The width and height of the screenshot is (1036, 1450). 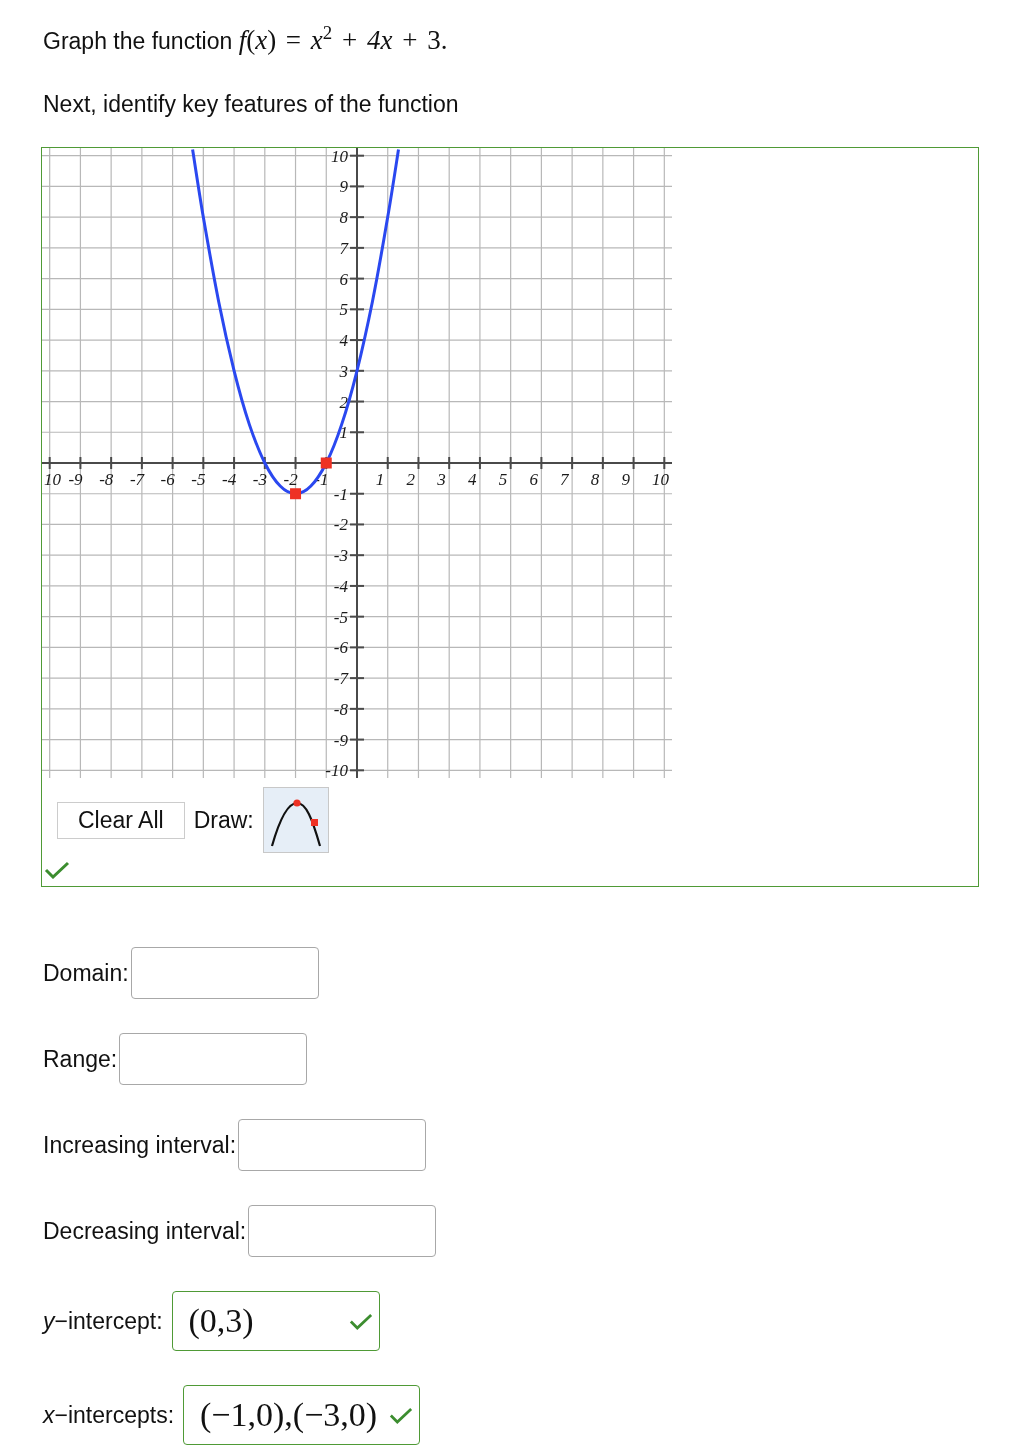 What do you see at coordinates (103, 1321) in the screenshot?
I see `field-label: y−intercept:` at bounding box center [103, 1321].